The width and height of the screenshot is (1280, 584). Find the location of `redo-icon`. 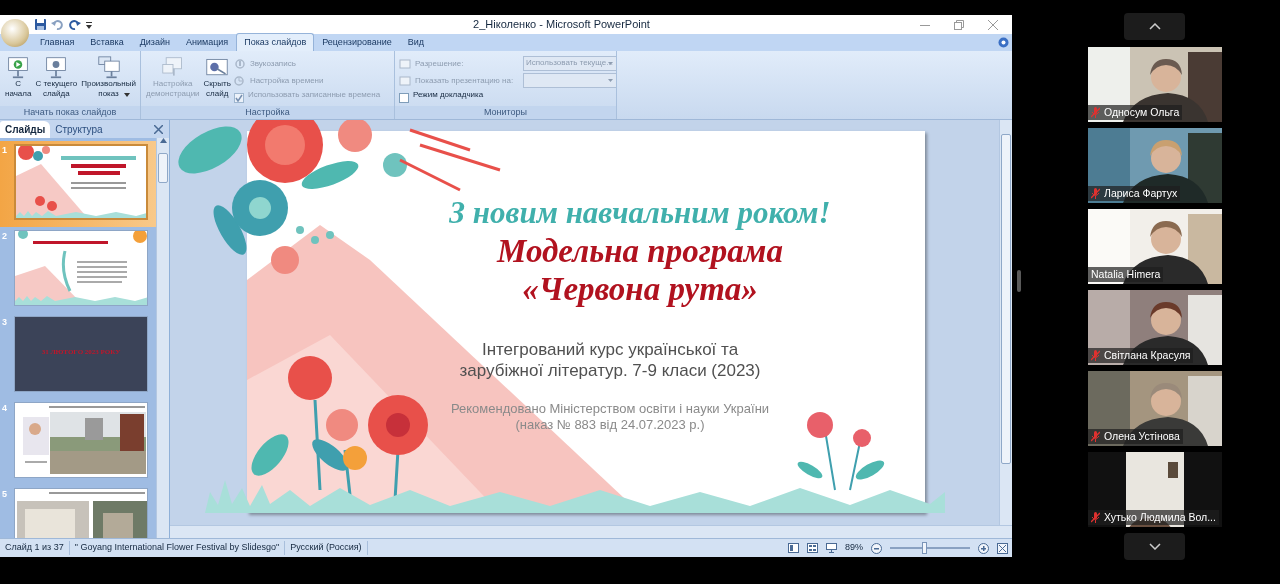

redo-icon is located at coordinates (74, 25).